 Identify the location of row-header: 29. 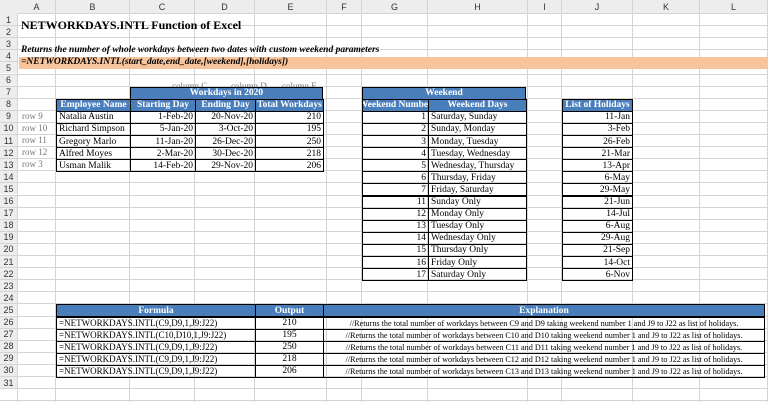
(8, 358).